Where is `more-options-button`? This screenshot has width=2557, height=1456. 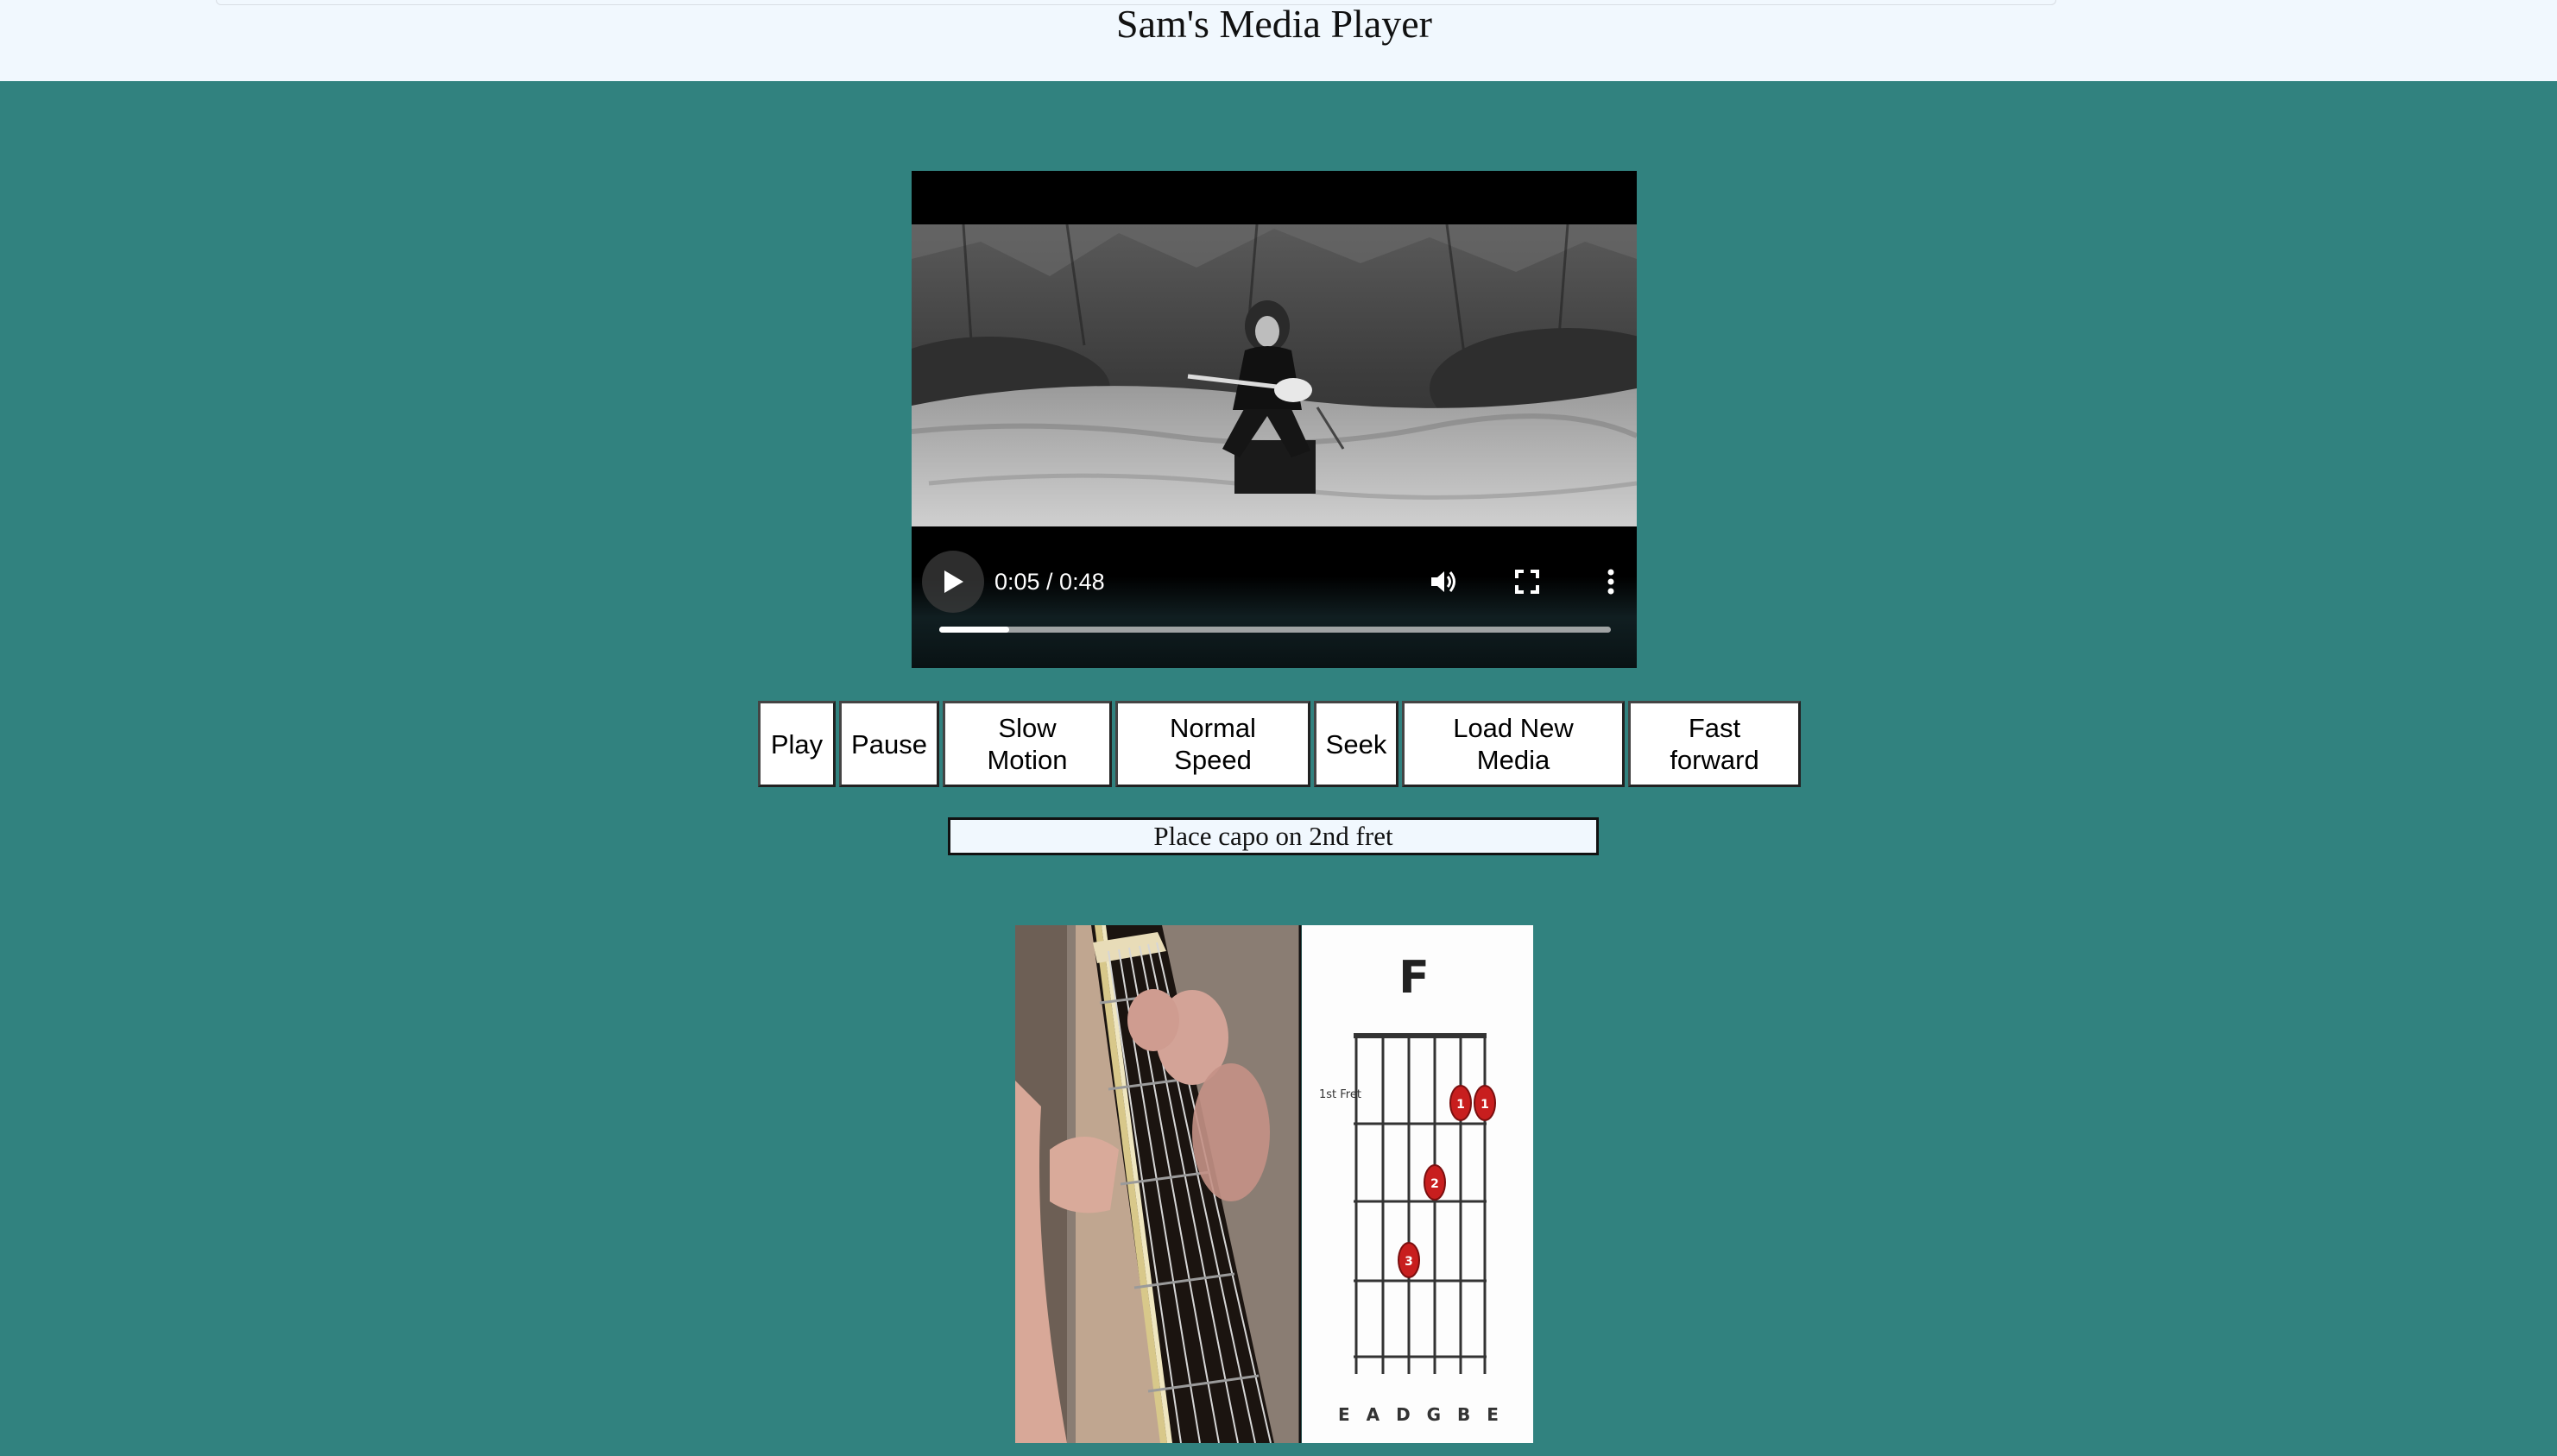
more-options-button is located at coordinates (1611, 581).